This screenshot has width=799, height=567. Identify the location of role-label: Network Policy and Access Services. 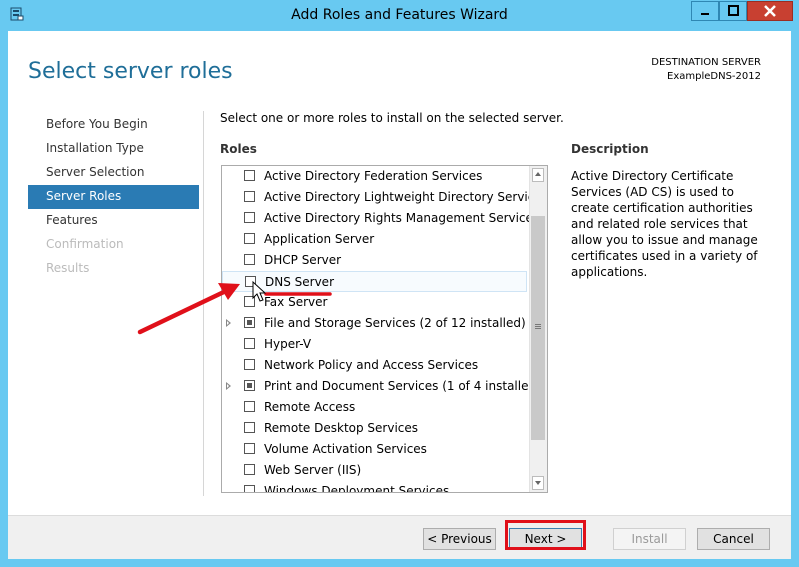
(371, 365).